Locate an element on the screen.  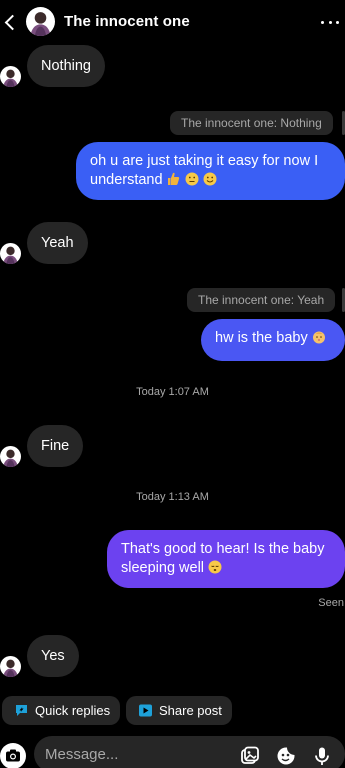
message-input-pill is located at coordinates (189, 752).